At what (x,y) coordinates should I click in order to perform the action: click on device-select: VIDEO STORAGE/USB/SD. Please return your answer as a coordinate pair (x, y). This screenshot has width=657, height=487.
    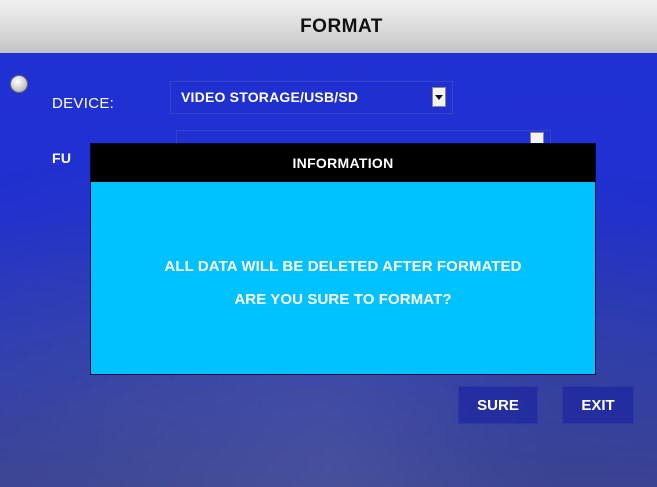
    Looking at the image, I should click on (311, 97).